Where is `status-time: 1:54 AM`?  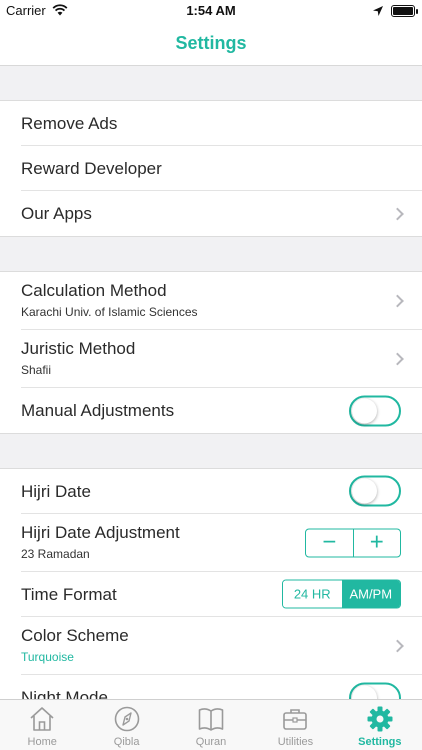 status-time: 1:54 AM is located at coordinates (211, 10).